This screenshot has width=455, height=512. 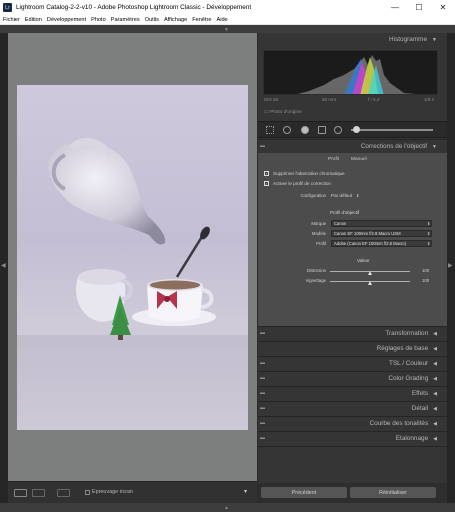 I want to click on yy-compare-icon, so click(x=63, y=493).